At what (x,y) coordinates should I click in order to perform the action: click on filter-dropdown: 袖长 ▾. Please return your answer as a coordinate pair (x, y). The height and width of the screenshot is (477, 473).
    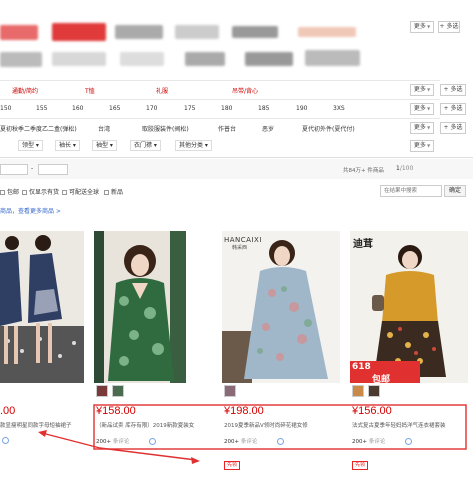
    Looking at the image, I should click on (67, 145).